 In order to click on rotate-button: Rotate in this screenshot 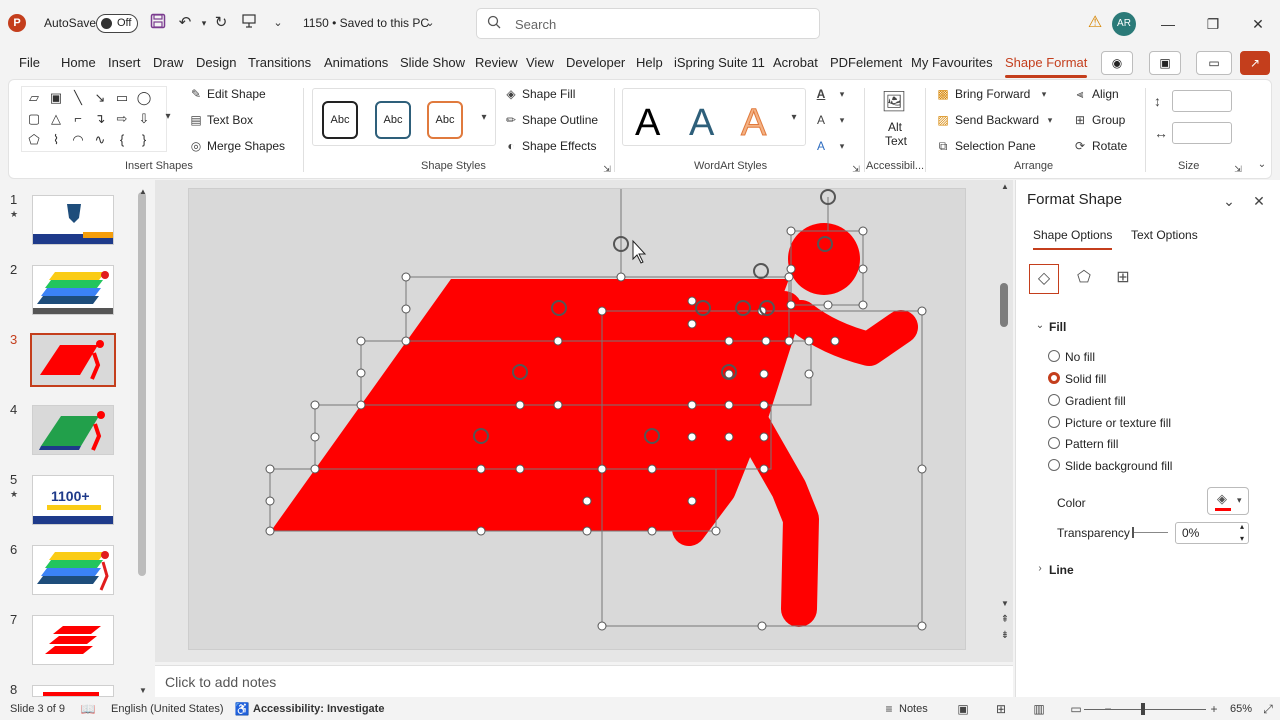, I will do `click(1109, 146)`.